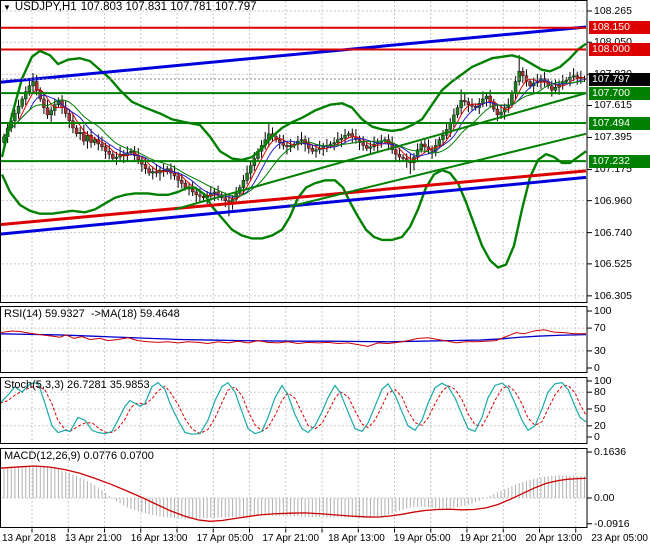 This screenshot has height=550, width=650. Describe the element at coordinates (600, 328) in the screenshot. I see `rsi-tick-label: 70` at that location.